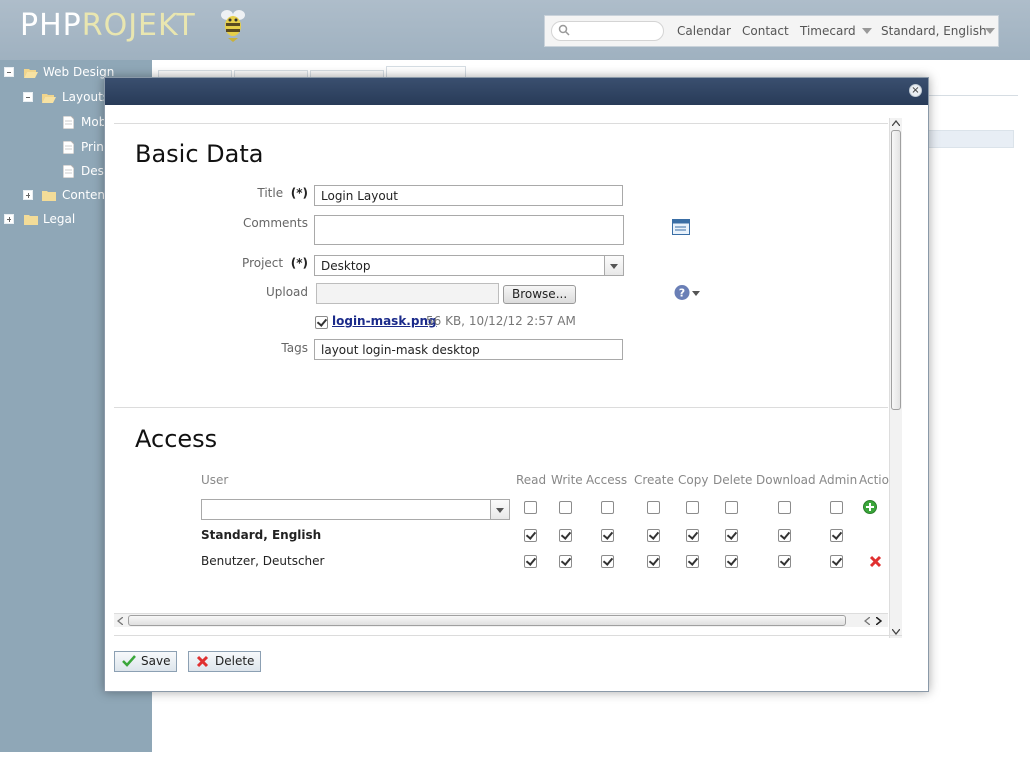 The height and width of the screenshot is (768, 1030). I want to click on timecard-dropdown-icon, so click(867, 31).